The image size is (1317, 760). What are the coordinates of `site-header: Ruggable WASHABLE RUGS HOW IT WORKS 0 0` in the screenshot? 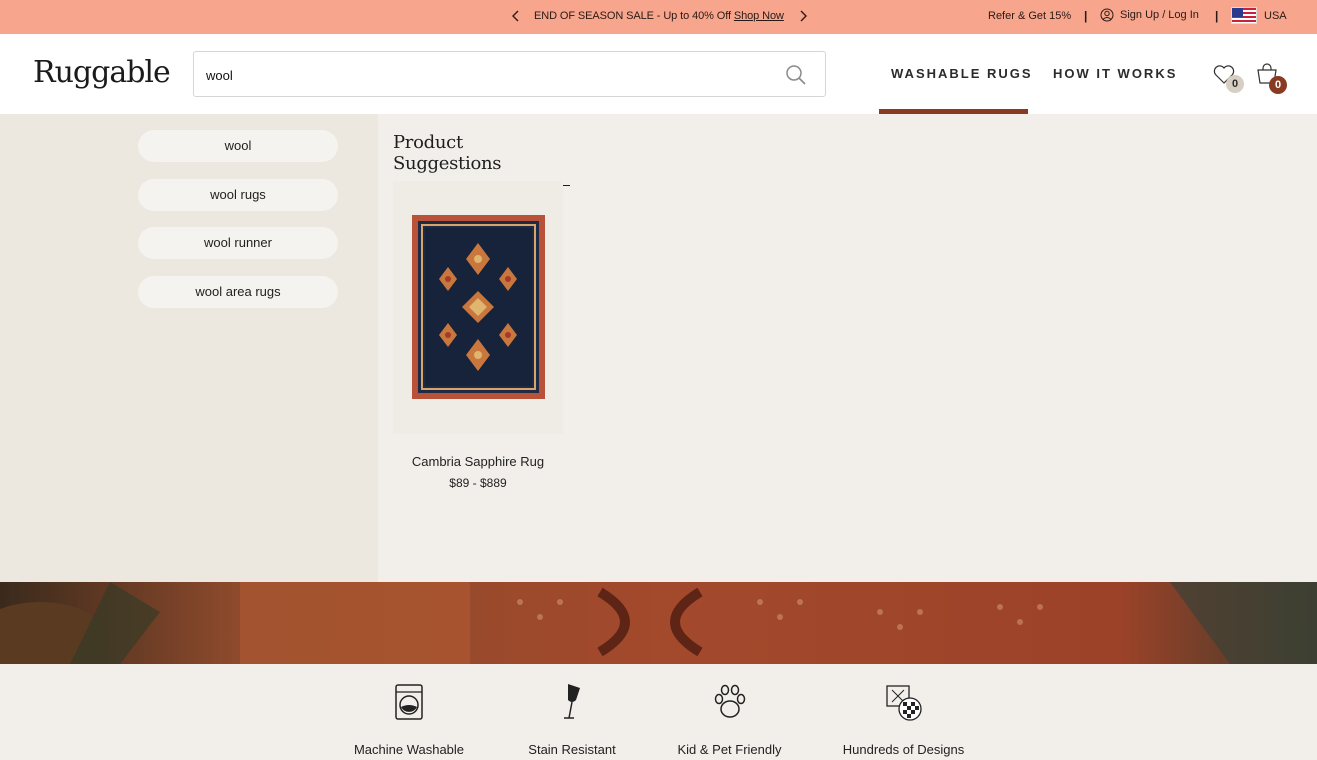 It's located at (658, 74).